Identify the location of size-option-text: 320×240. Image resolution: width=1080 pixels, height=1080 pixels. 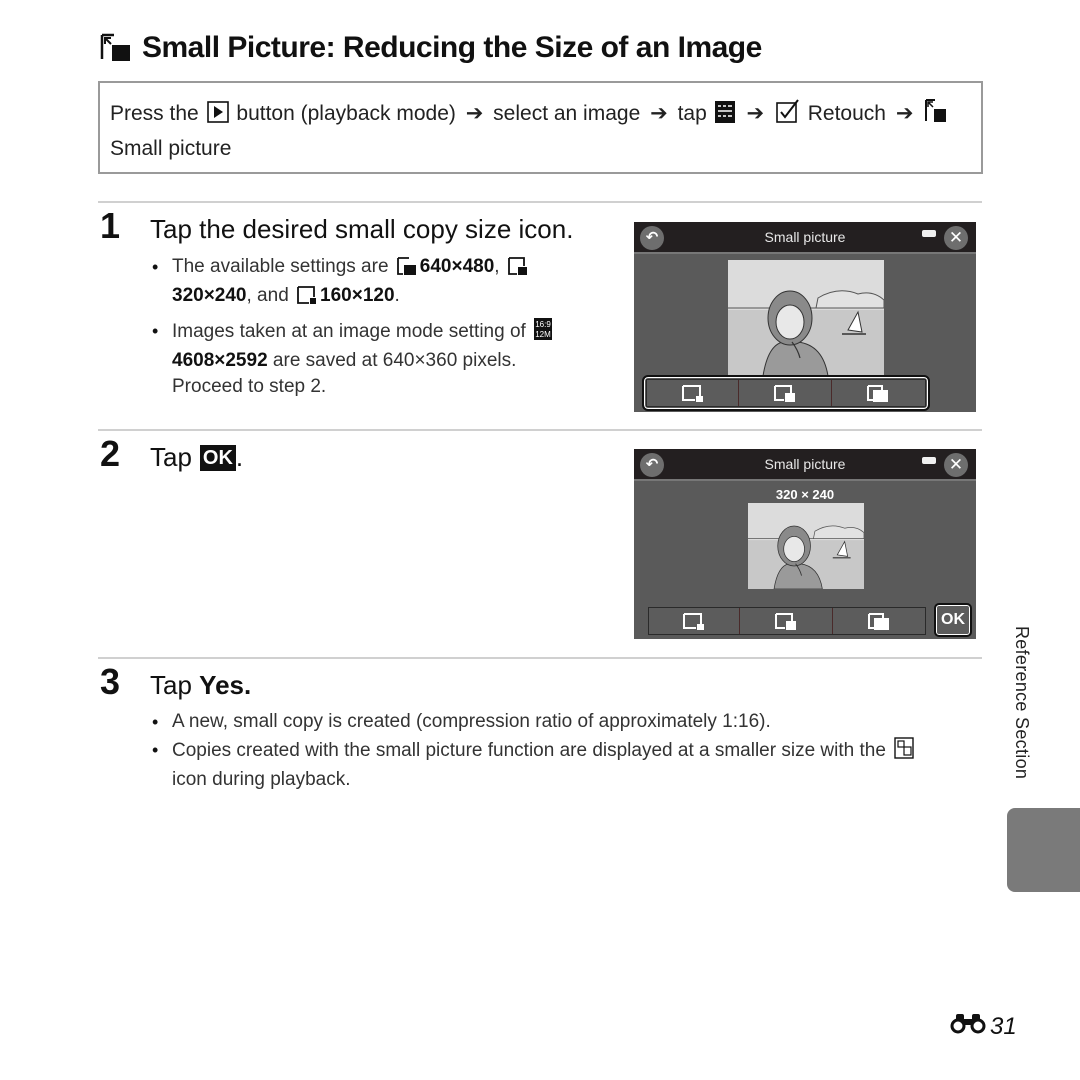
(209, 295).